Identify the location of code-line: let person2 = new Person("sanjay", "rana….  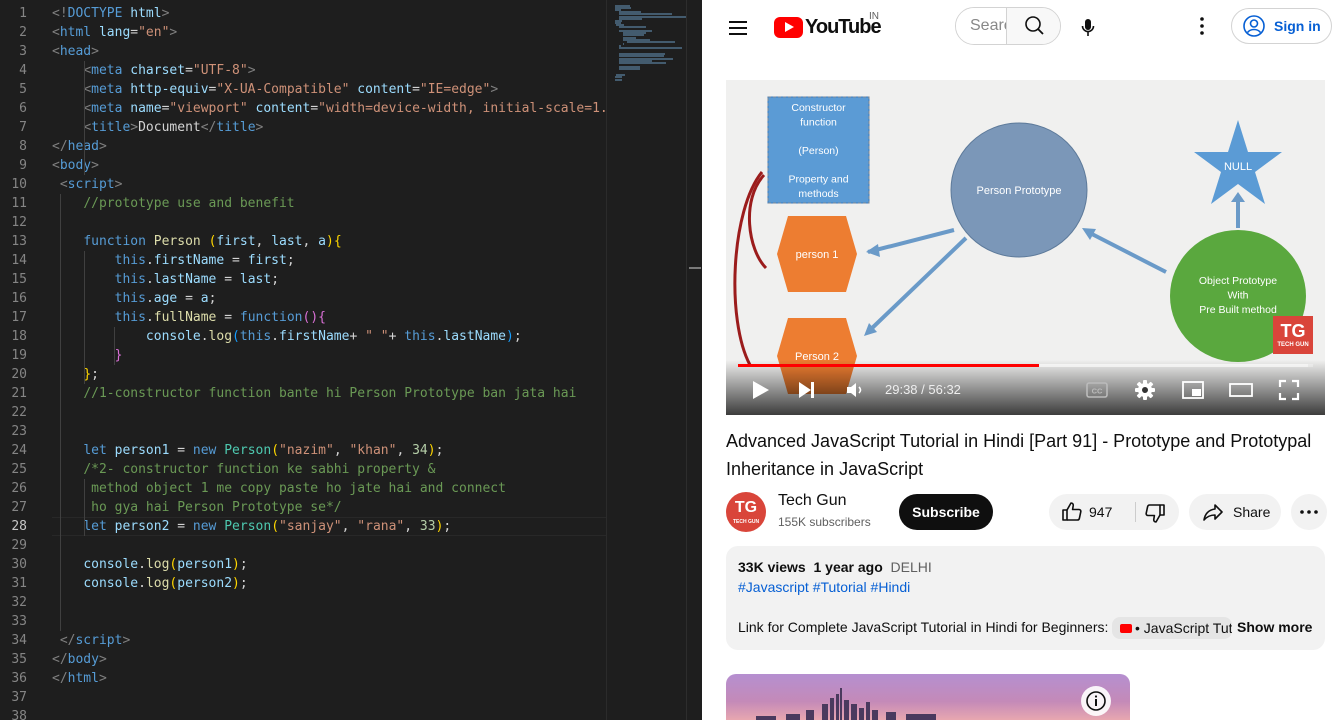
(251, 526).